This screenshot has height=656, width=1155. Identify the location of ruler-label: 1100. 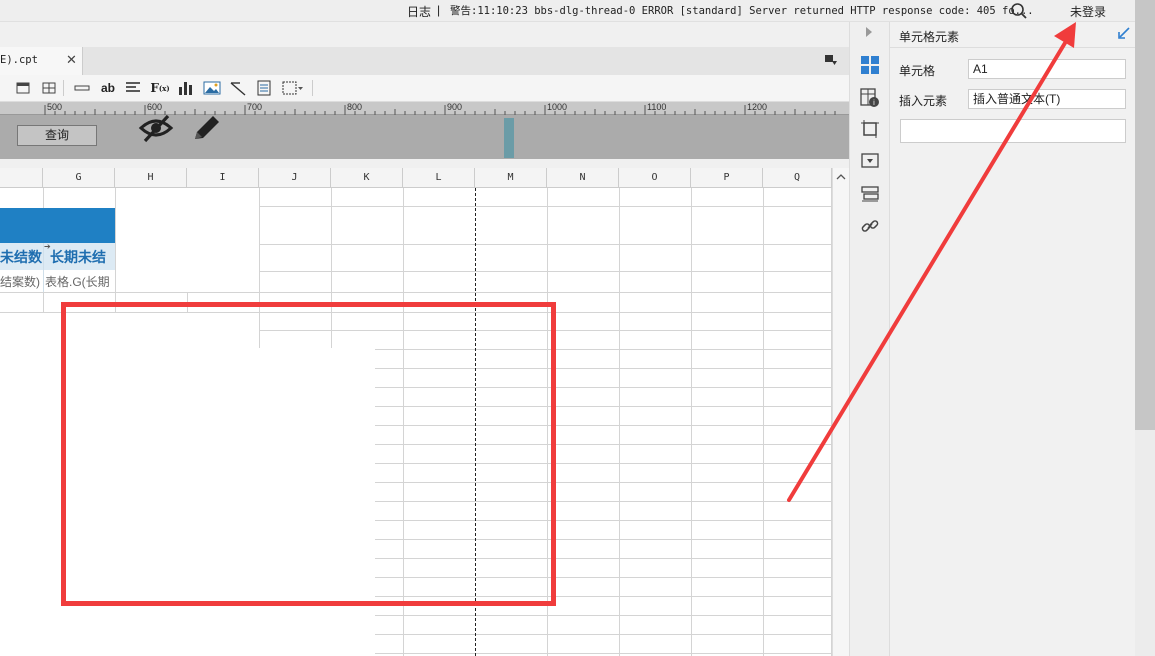
(657, 107).